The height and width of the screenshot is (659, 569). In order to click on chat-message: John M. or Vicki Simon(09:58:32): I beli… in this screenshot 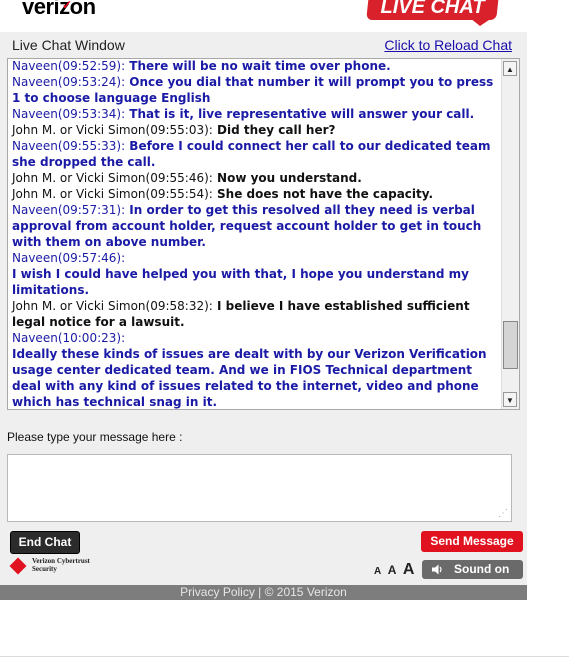, I will do `click(256, 314)`.